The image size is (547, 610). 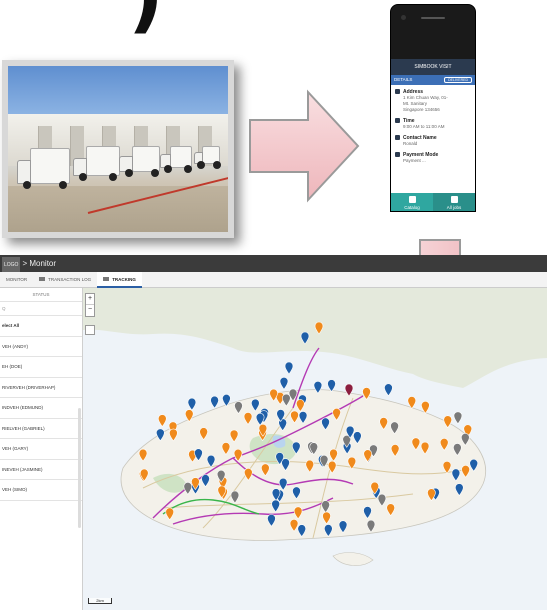 What do you see at coordinates (41, 470) in the screenshot?
I see `vehicle-item: INEVEH (JASMINE)` at bounding box center [41, 470].